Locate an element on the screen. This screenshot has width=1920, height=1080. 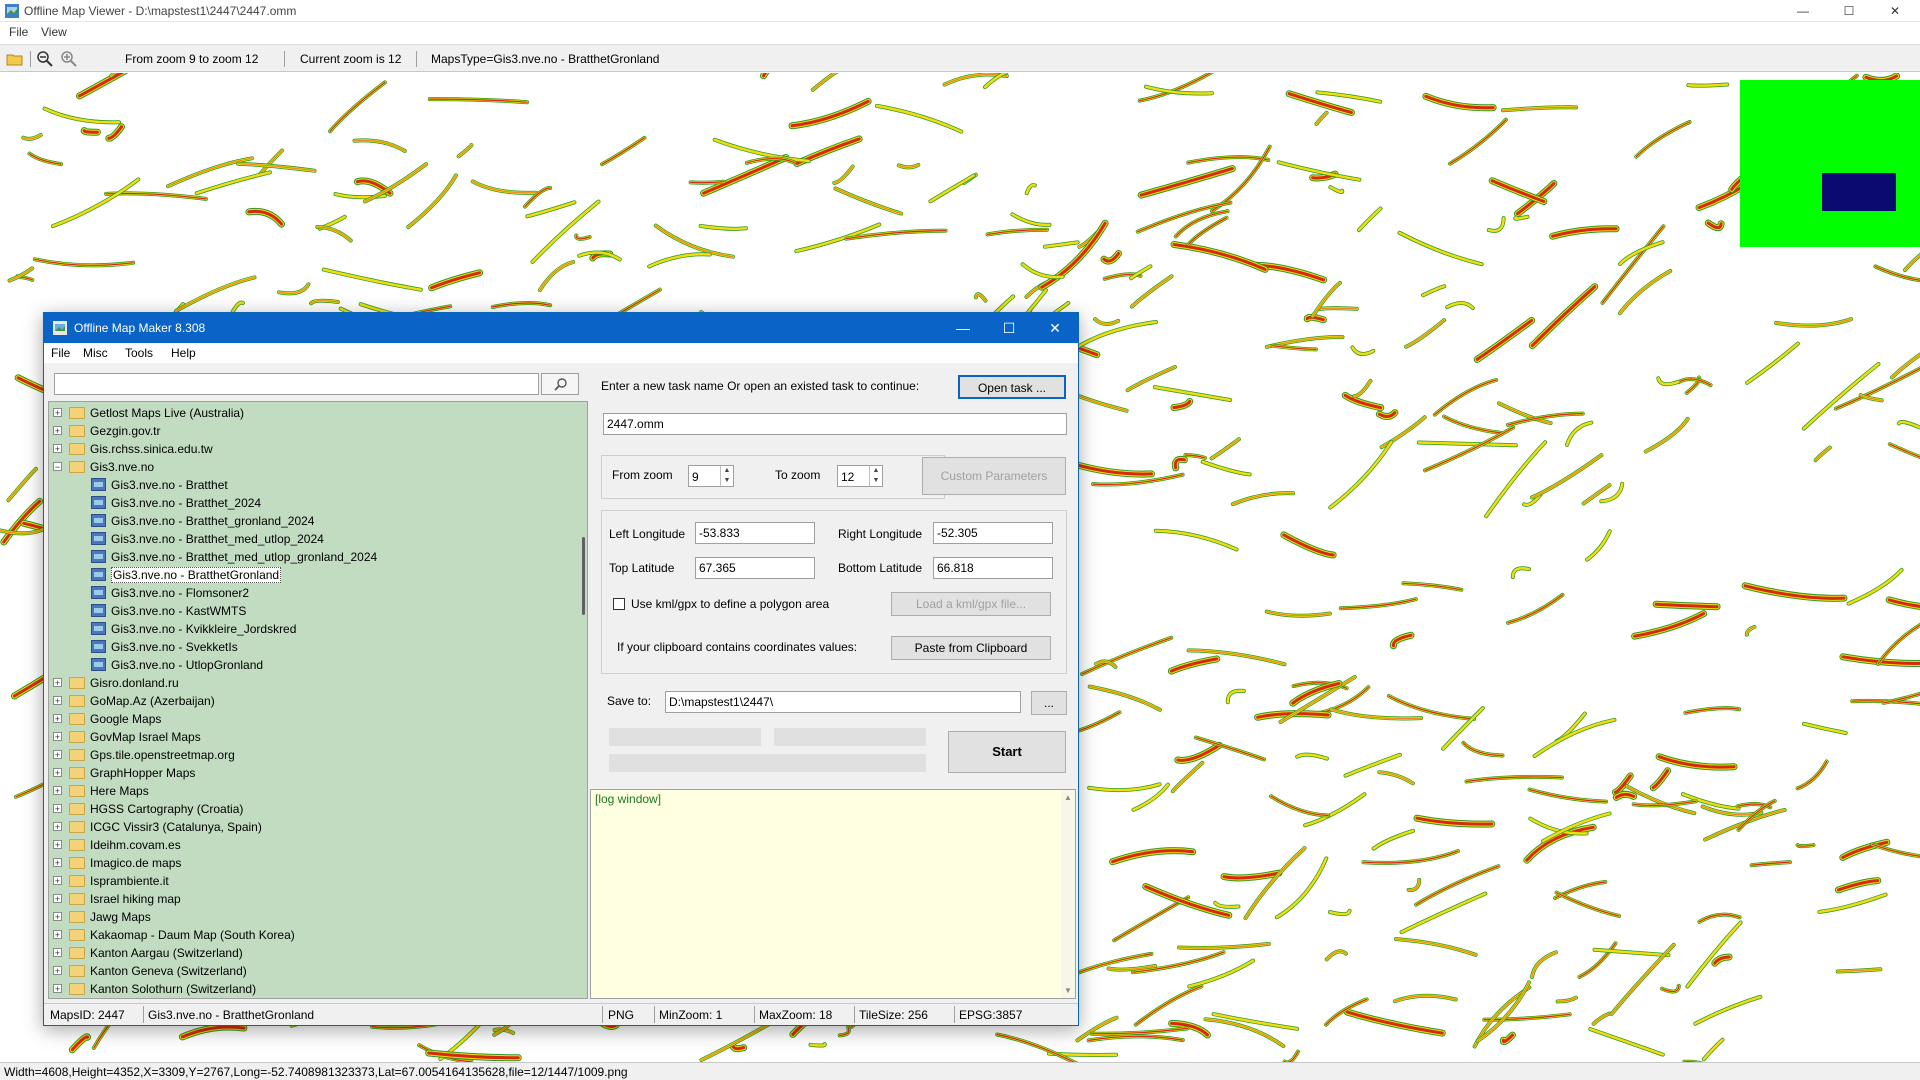
tree-folder-item: + Gezgin.gov.tr is located at coordinates (309, 431).